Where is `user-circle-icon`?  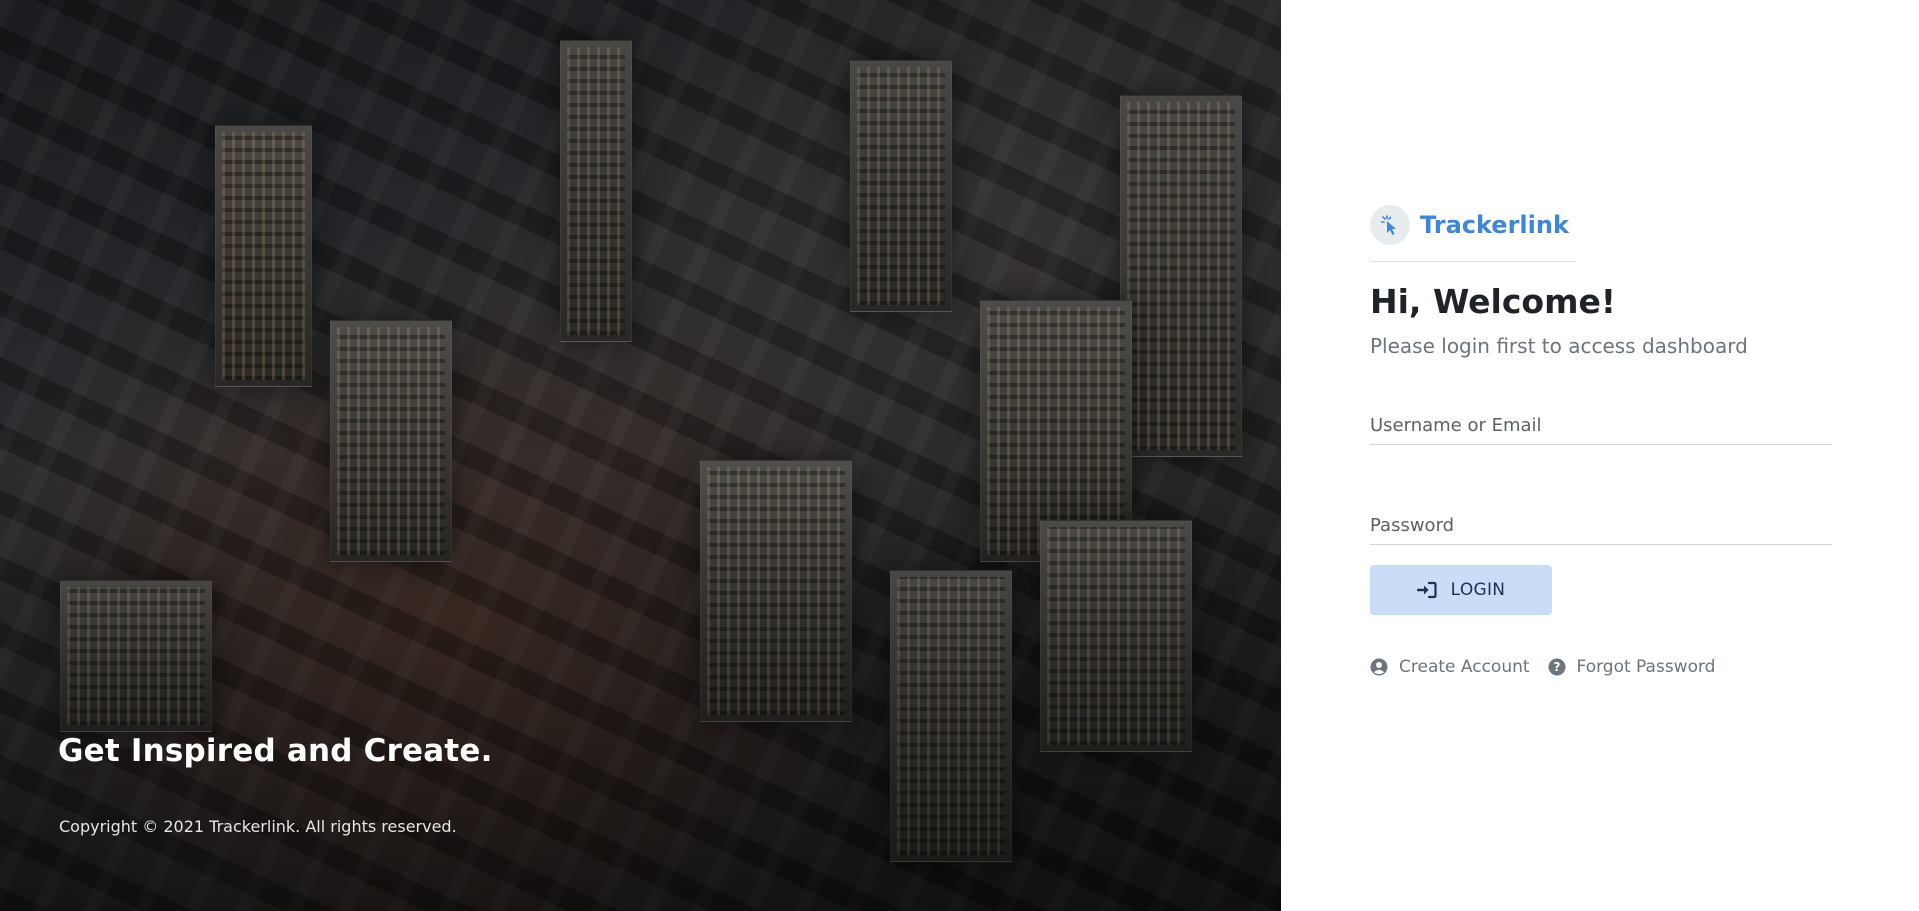
user-circle-icon is located at coordinates (1379, 667).